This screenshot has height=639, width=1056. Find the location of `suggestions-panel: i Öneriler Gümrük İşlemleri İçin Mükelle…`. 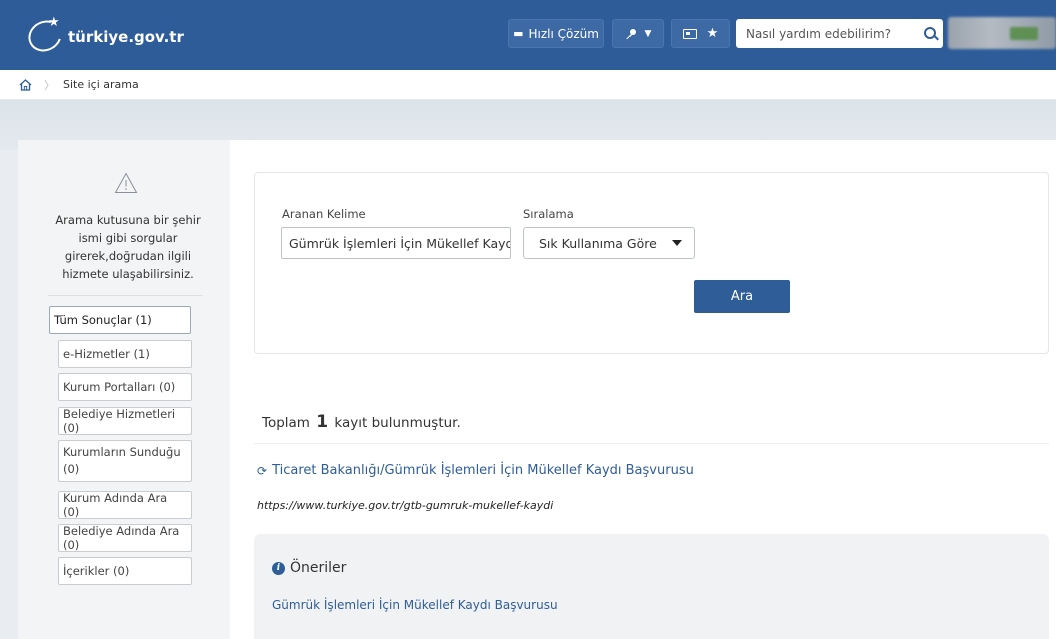

suggestions-panel: i Öneriler Gümrük İşlemleri İçin Mükelle… is located at coordinates (651, 586).